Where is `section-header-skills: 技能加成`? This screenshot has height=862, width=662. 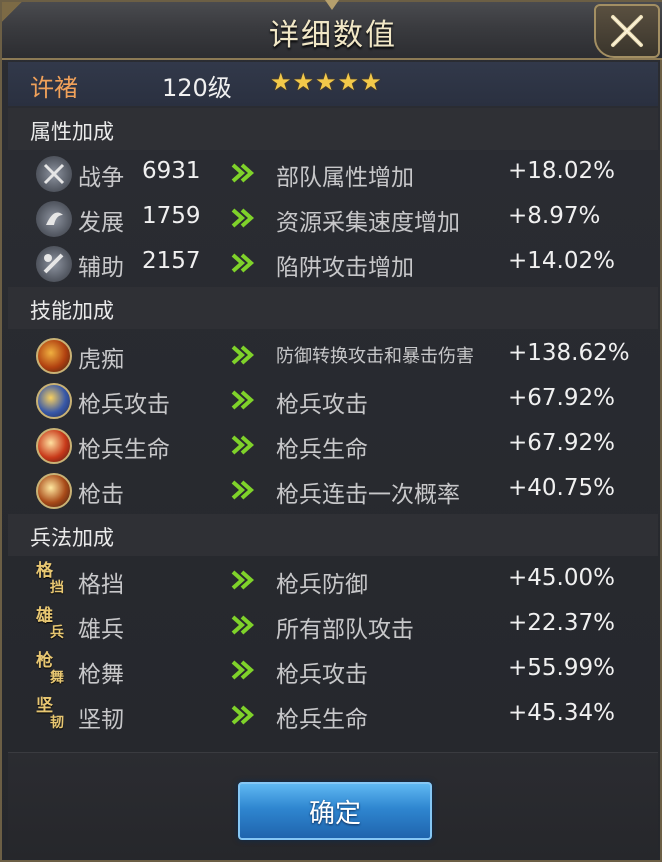 section-header-skills: 技能加成 is located at coordinates (333, 308).